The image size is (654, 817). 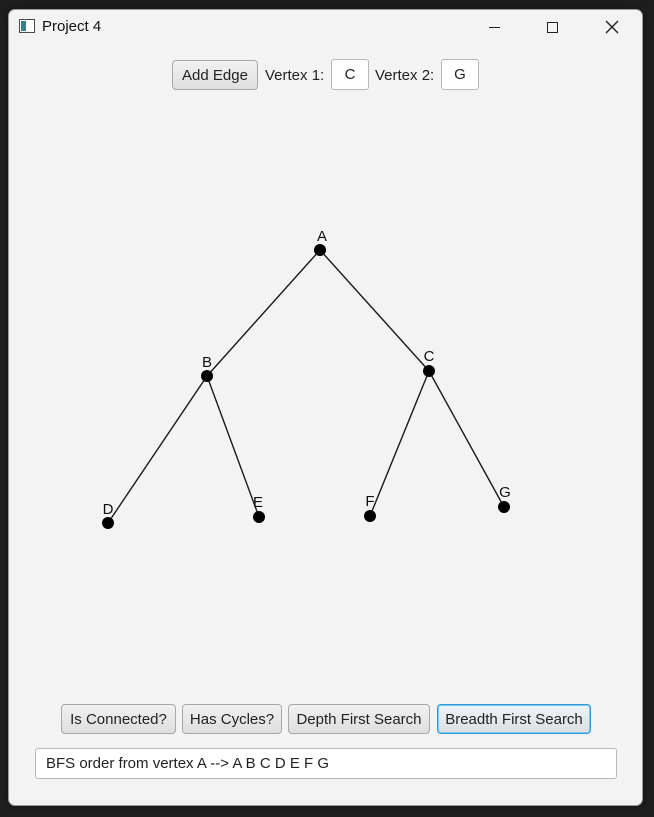 I want to click on graph-vertex-D, so click(x=108, y=523).